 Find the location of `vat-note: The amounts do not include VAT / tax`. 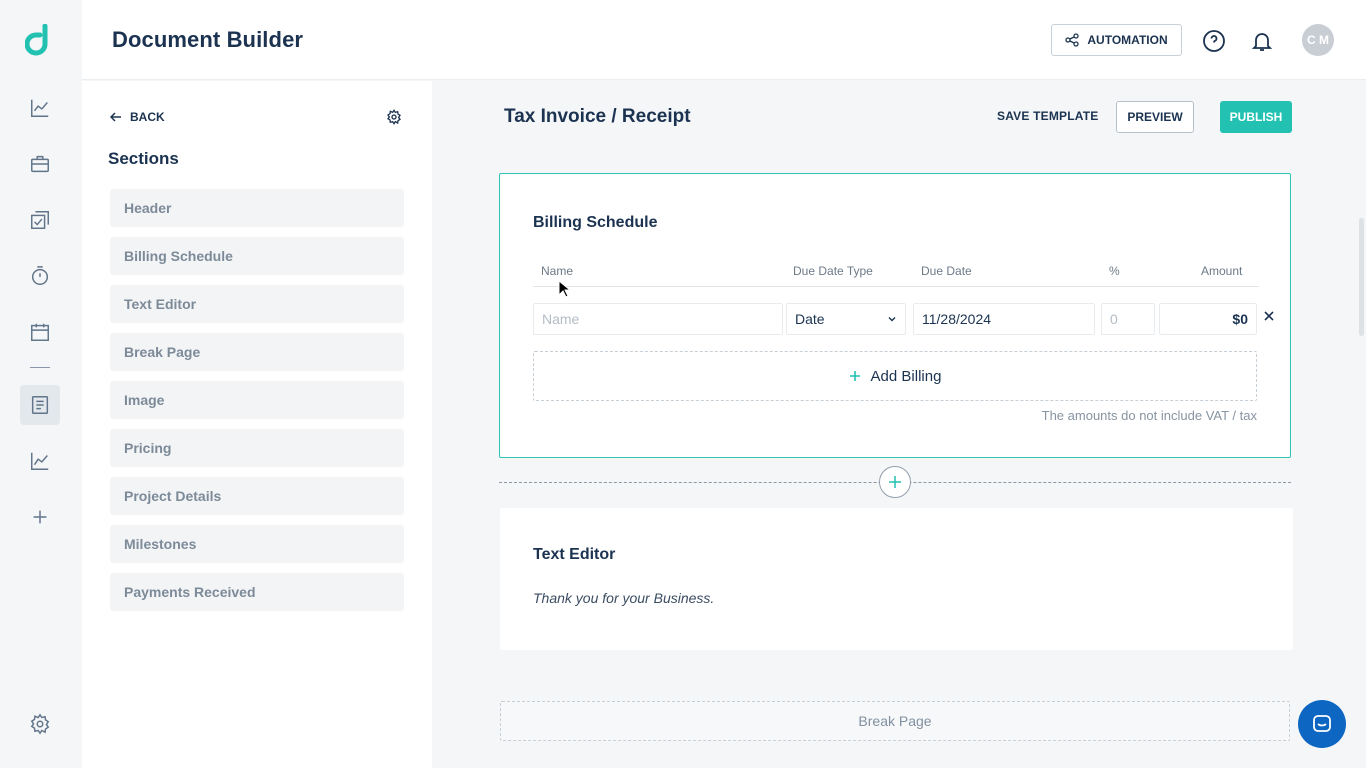

vat-note: The amounts do not include VAT / tax is located at coordinates (1149, 415).